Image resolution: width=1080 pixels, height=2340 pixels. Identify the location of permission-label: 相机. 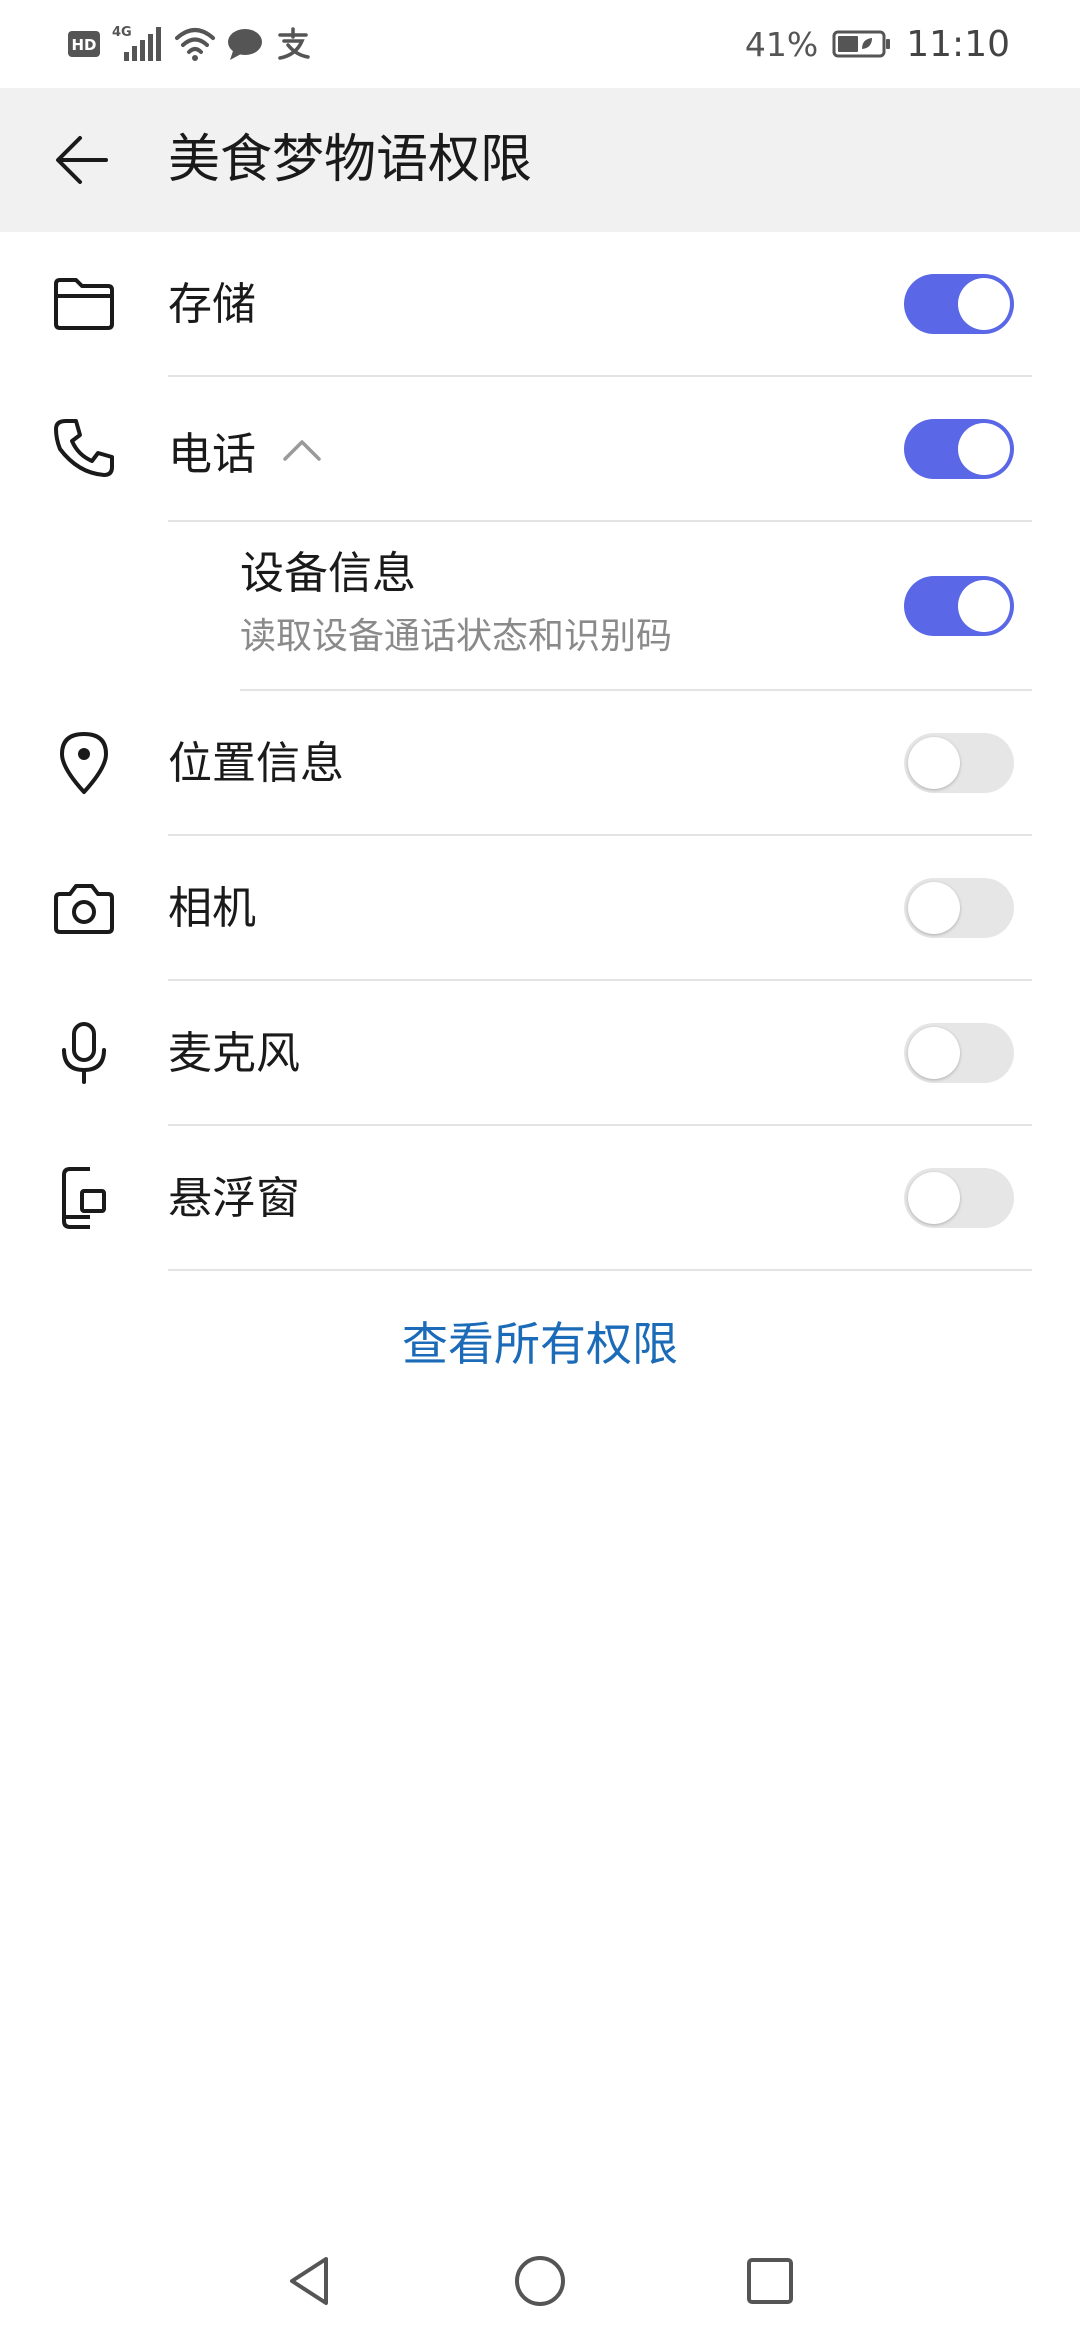
(212, 908).